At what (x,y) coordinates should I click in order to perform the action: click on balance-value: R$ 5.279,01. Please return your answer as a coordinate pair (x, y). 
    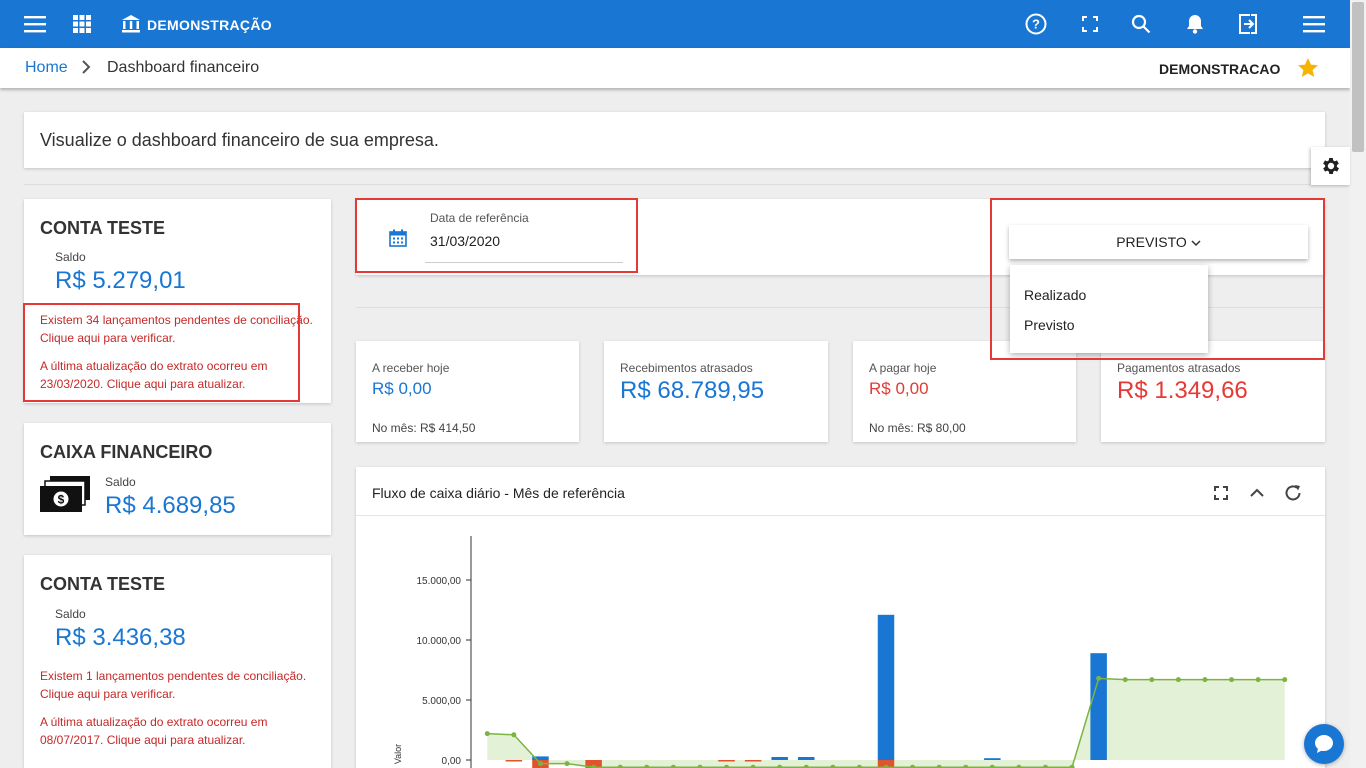
    Looking at the image, I should click on (120, 280).